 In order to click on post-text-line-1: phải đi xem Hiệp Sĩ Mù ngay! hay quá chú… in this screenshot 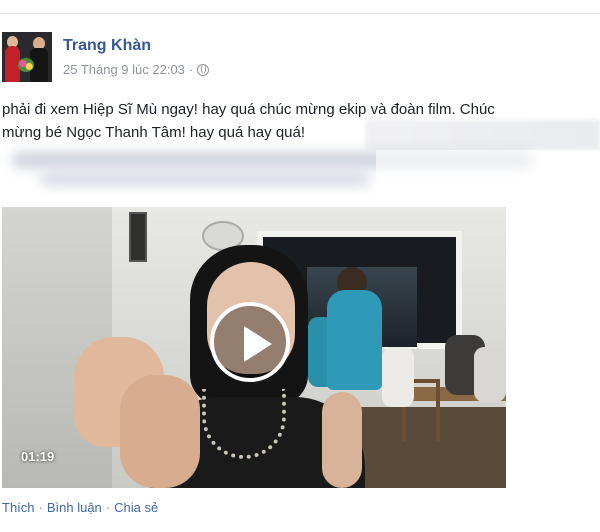, I will do `click(248, 109)`.